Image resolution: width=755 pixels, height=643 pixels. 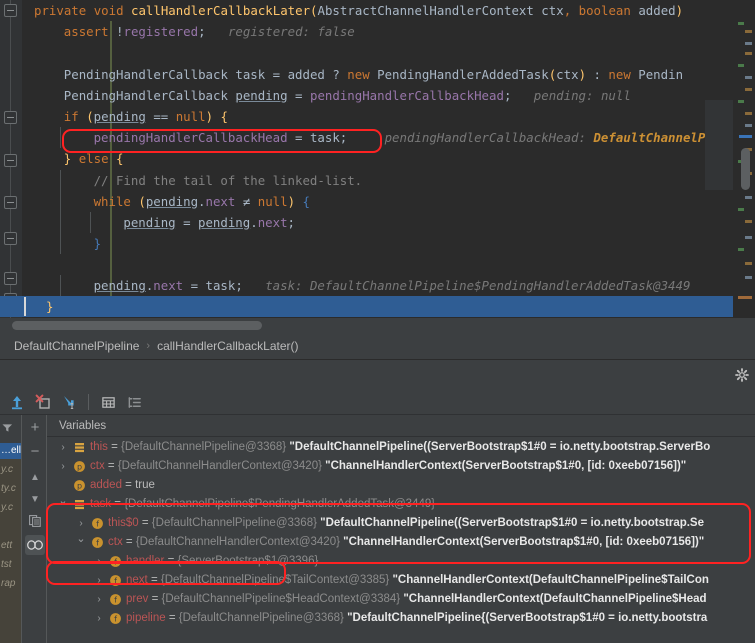 I want to click on indent-guide, so click(x=60, y=138).